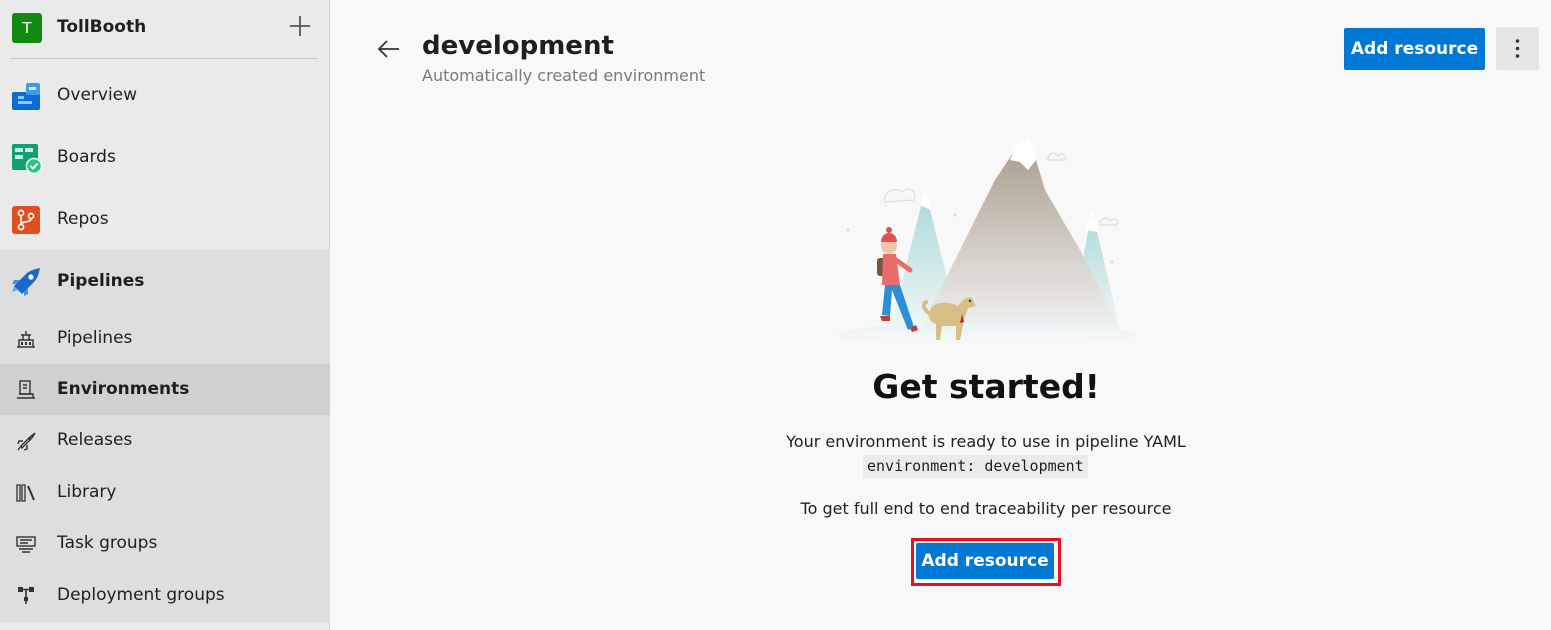 This screenshot has width=1551, height=630. I want to click on back-button, so click(389, 49).